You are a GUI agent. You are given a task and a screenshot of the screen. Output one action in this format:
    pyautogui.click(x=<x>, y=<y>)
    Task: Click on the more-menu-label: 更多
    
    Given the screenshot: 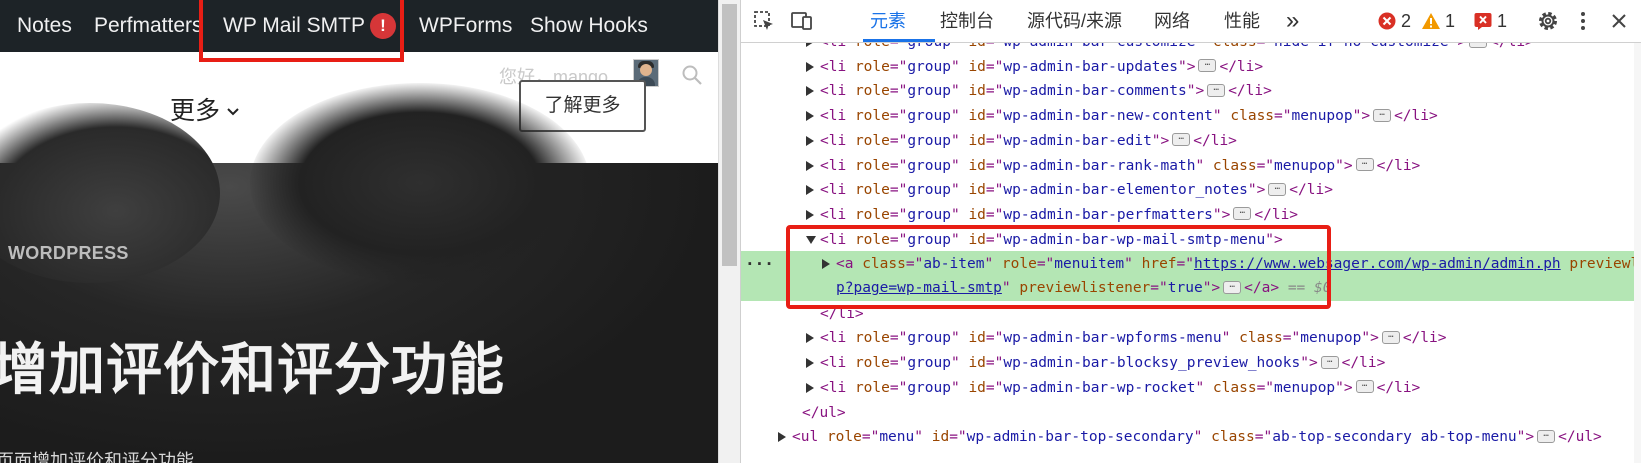 What is the action you would take?
    pyautogui.click(x=195, y=111)
    